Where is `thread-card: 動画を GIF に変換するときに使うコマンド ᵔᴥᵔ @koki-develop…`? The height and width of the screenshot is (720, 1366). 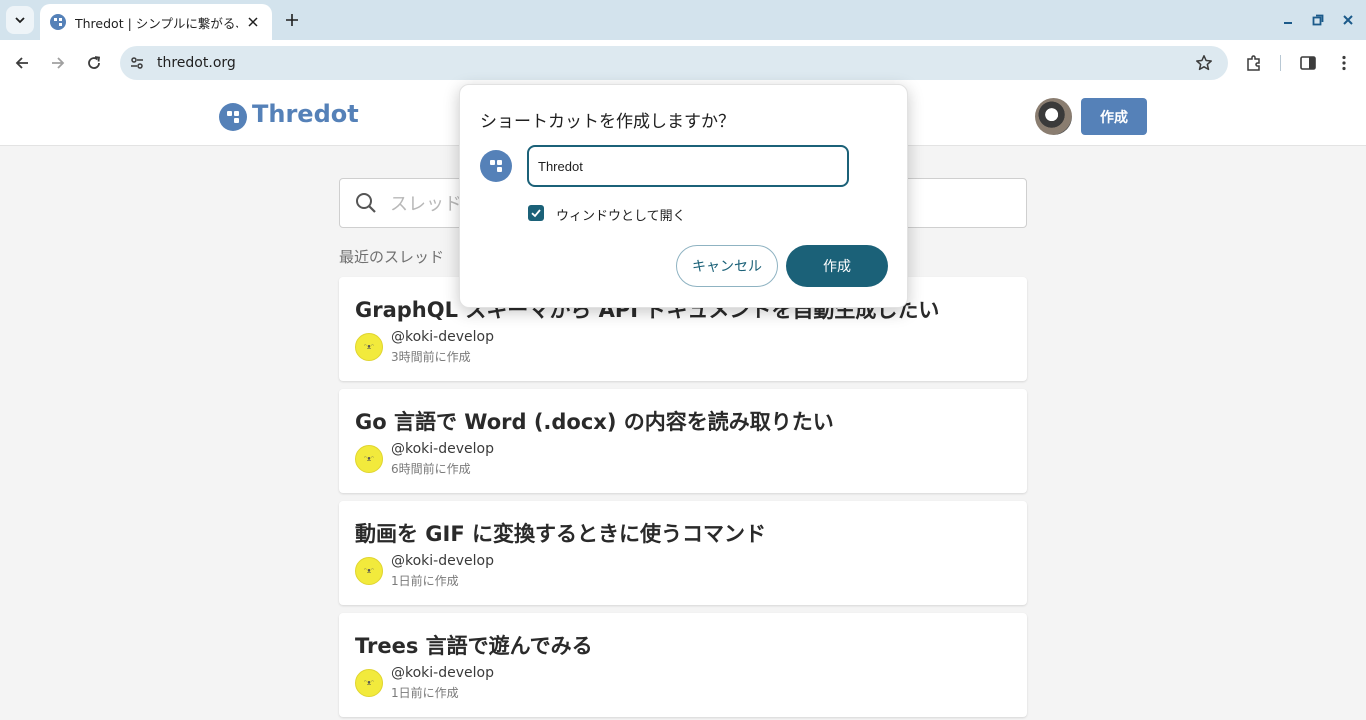 thread-card: 動画を GIF に変換するときに使うコマンド ᵔᴥᵔ @koki-develop… is located at coordinates (683, 553).